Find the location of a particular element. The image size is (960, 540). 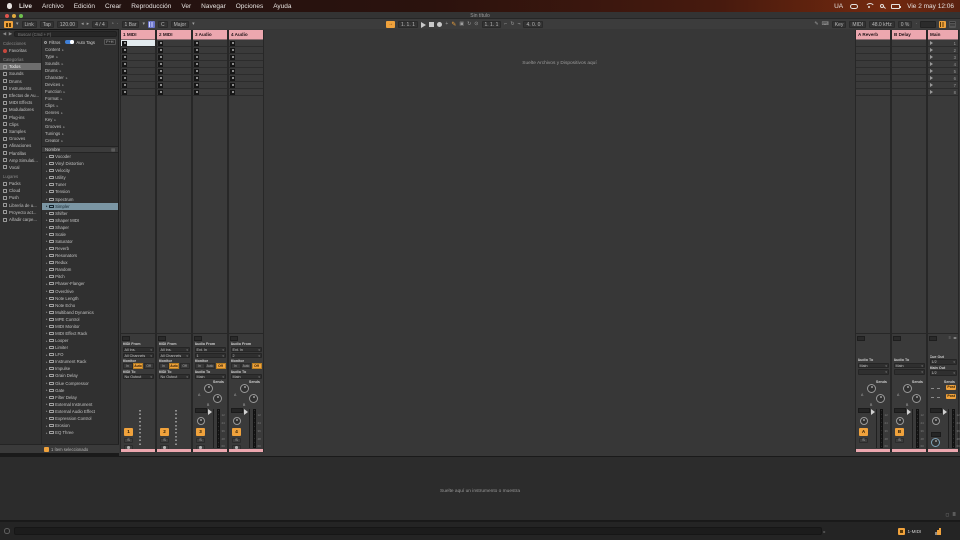

input-type-dropdown: All Ins. is located at coordinates (174, 349).